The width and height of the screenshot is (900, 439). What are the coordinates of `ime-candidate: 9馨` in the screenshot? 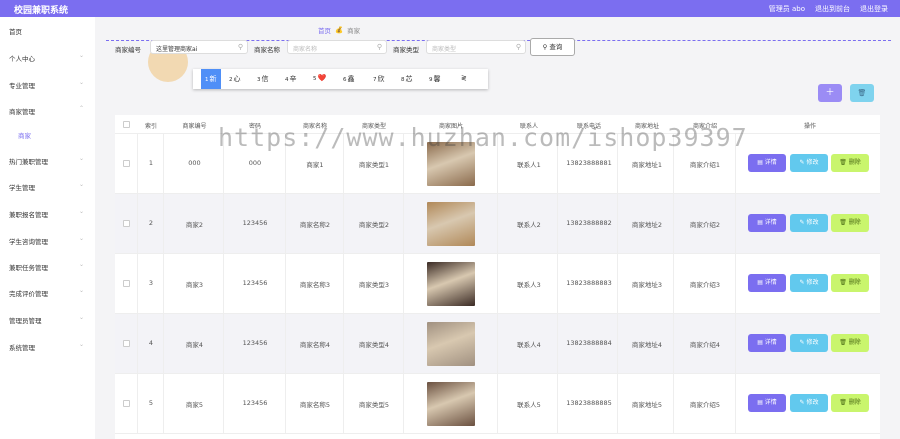 It's located at (435, 79).